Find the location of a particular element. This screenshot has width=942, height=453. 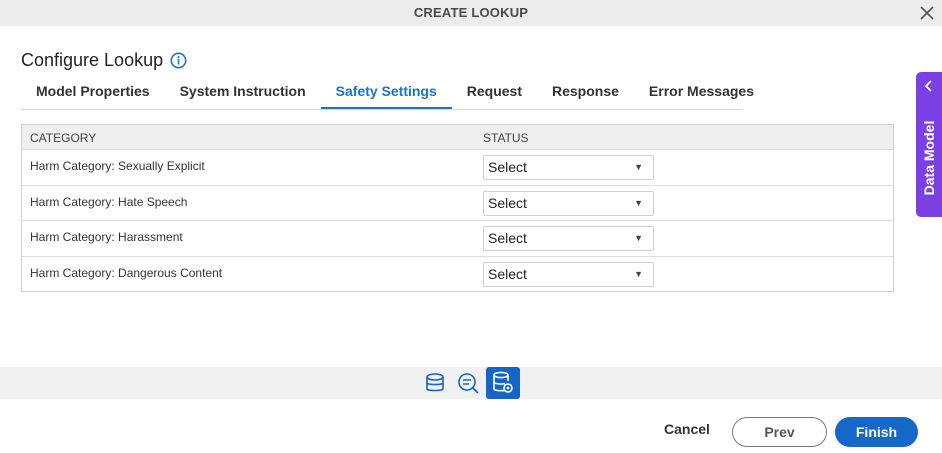

table-row: Harm Category: Hate Speech Select ▼ is located at coordinates (457, 202).